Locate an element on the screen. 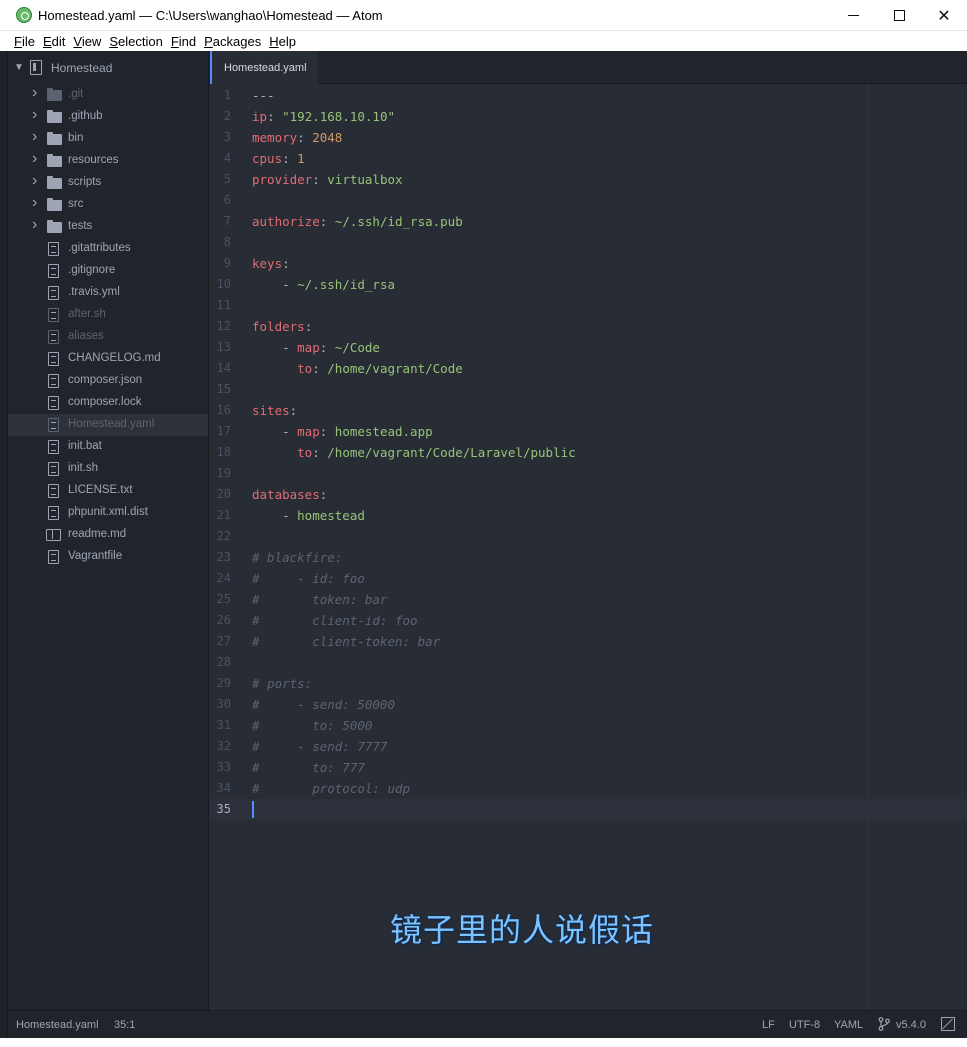  code-line: 33 # to: 777 is located at coordinates (588, 767).